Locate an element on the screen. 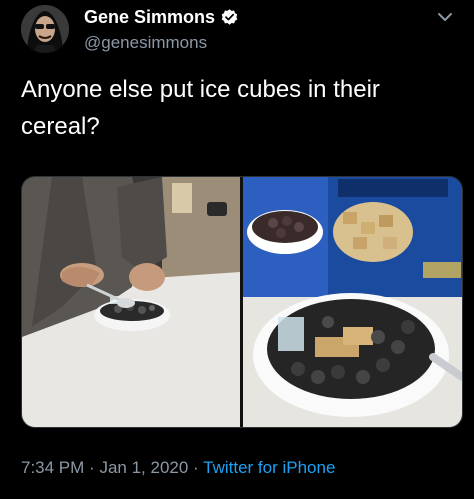  chevron-down-icon is located at coordinates (445, 17).